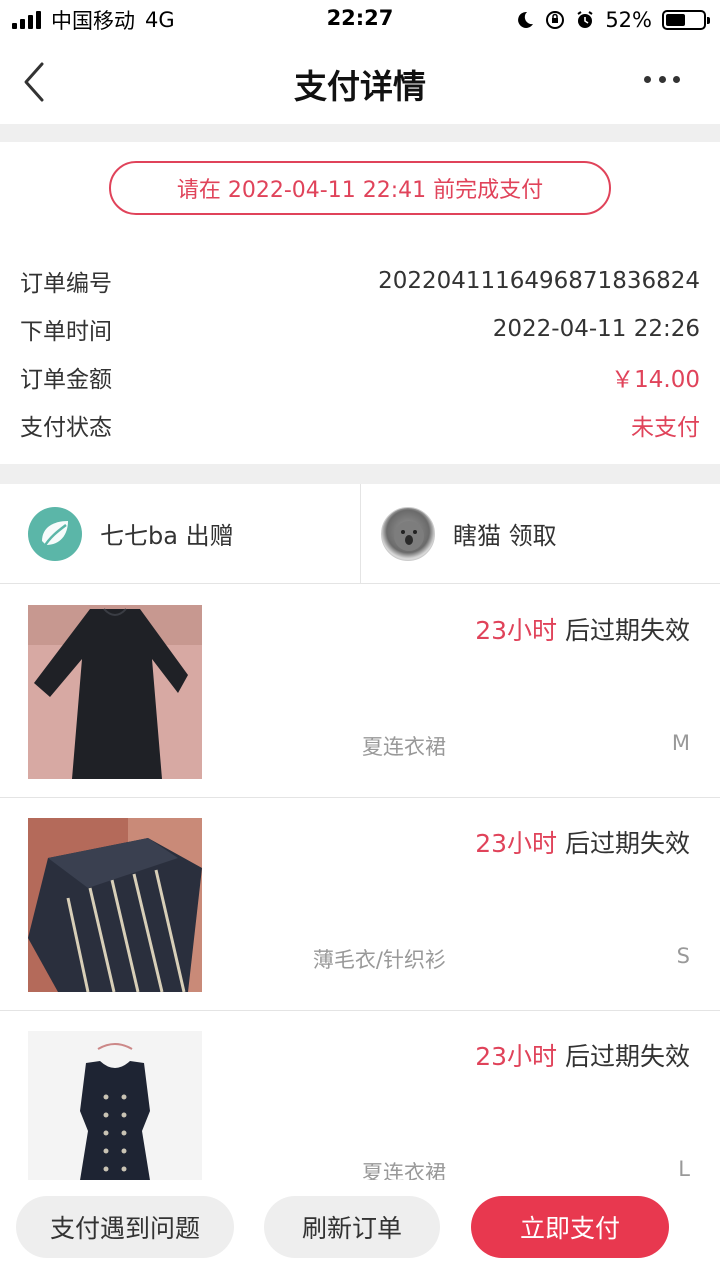  What do you see at coordinates (66, 332) in the screenshot?
I see `order-time-label: 下单时间` at bounding box center [66, 332].